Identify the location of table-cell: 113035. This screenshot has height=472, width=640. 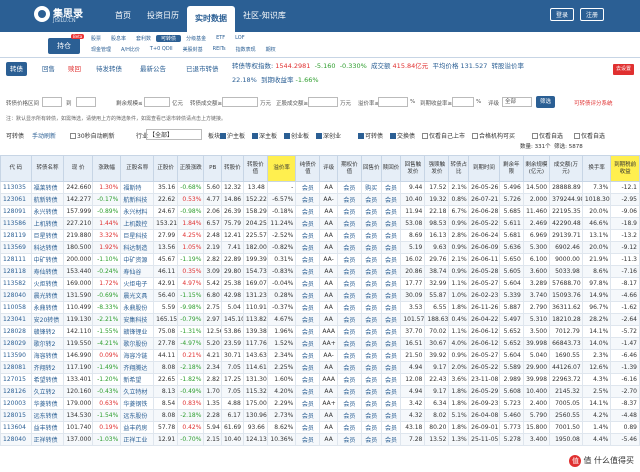
(16, 187).